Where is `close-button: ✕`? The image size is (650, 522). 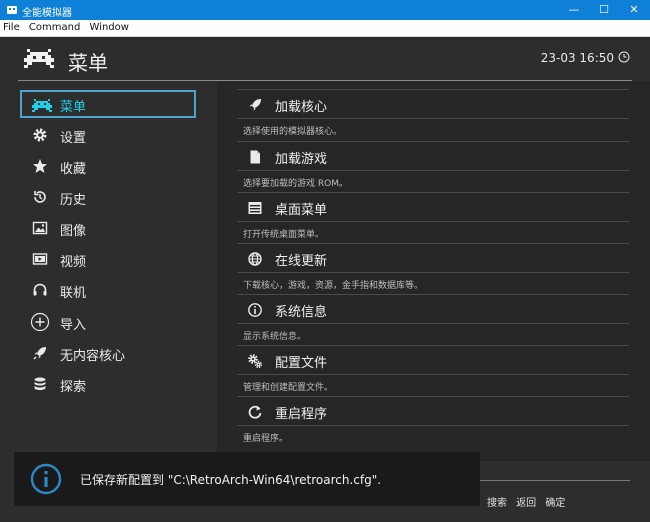
close-button: ✕ is located at coordinates (634, 10).